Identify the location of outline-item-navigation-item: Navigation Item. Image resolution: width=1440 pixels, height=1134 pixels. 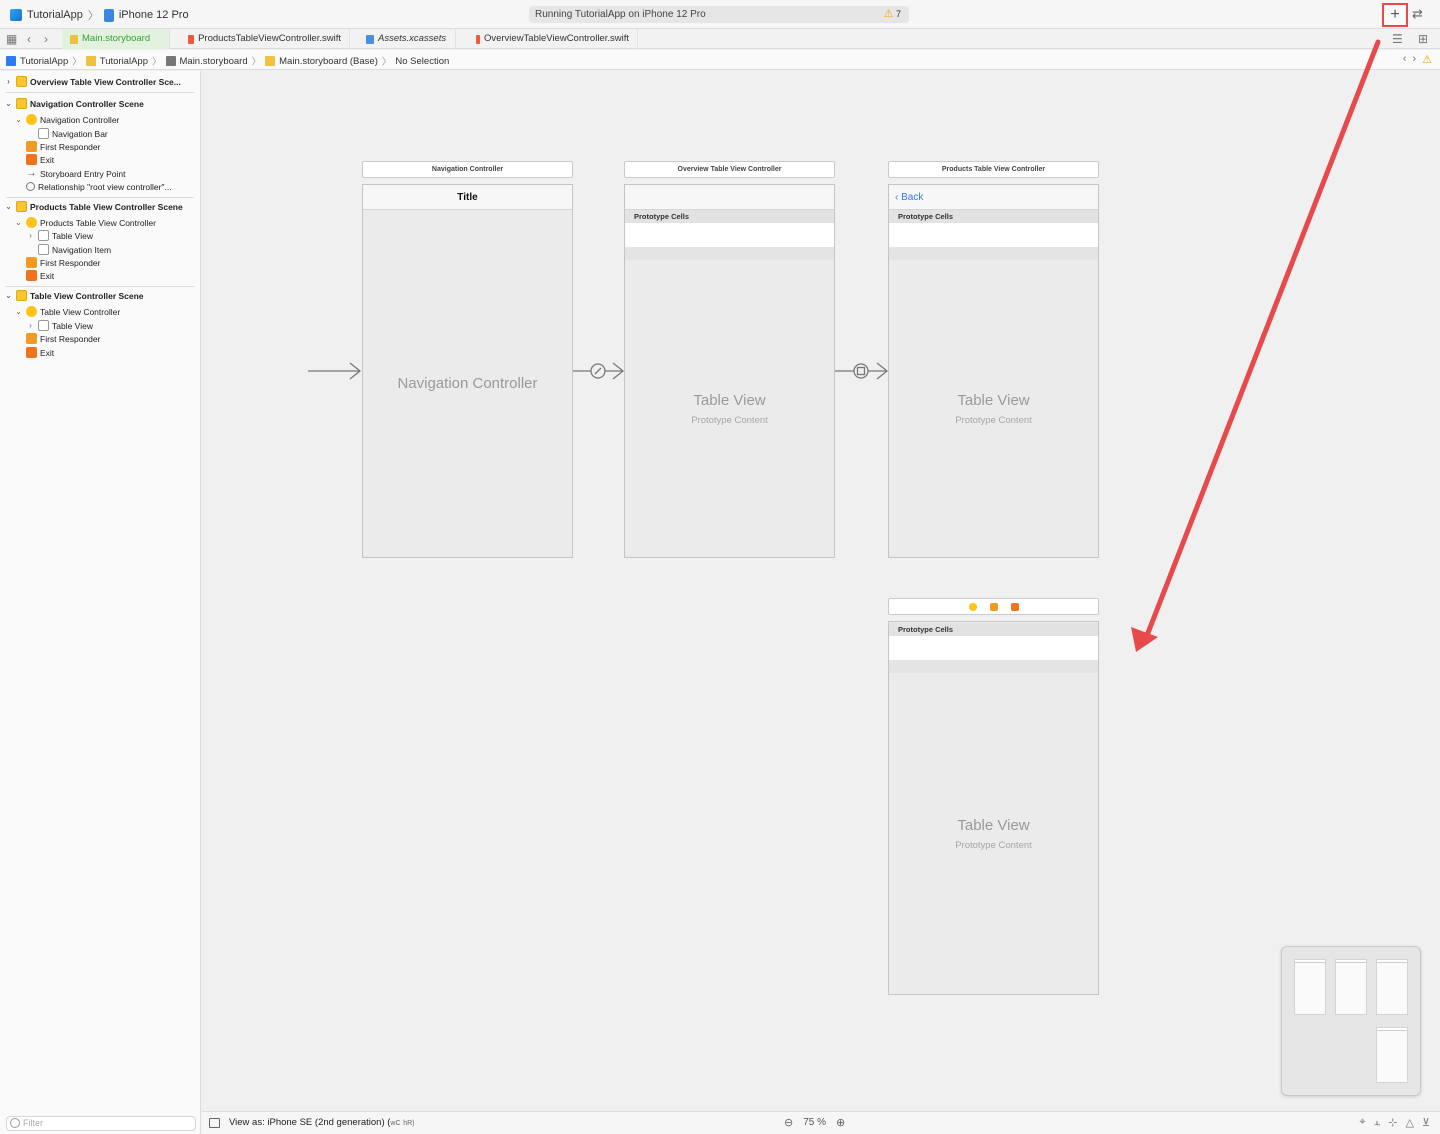
(74, 249).